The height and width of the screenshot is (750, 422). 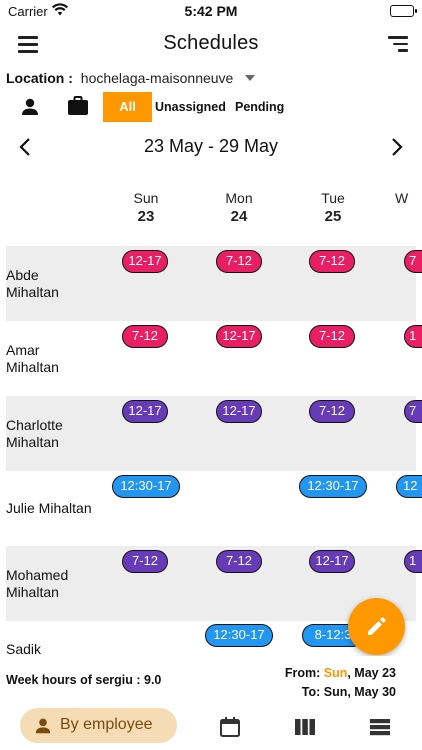 What do you see at coordinates (239, 198) in the screenshot?
I see `day-name: Mon` at bounding box center [239, 198].